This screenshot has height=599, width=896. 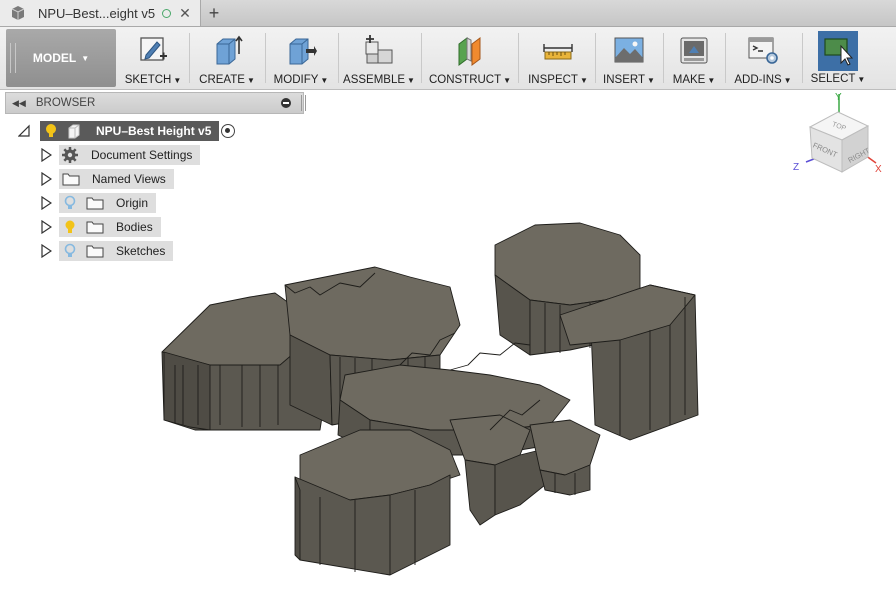 I want to click on browser-item-label: Origin, so click(x=132, y=203).